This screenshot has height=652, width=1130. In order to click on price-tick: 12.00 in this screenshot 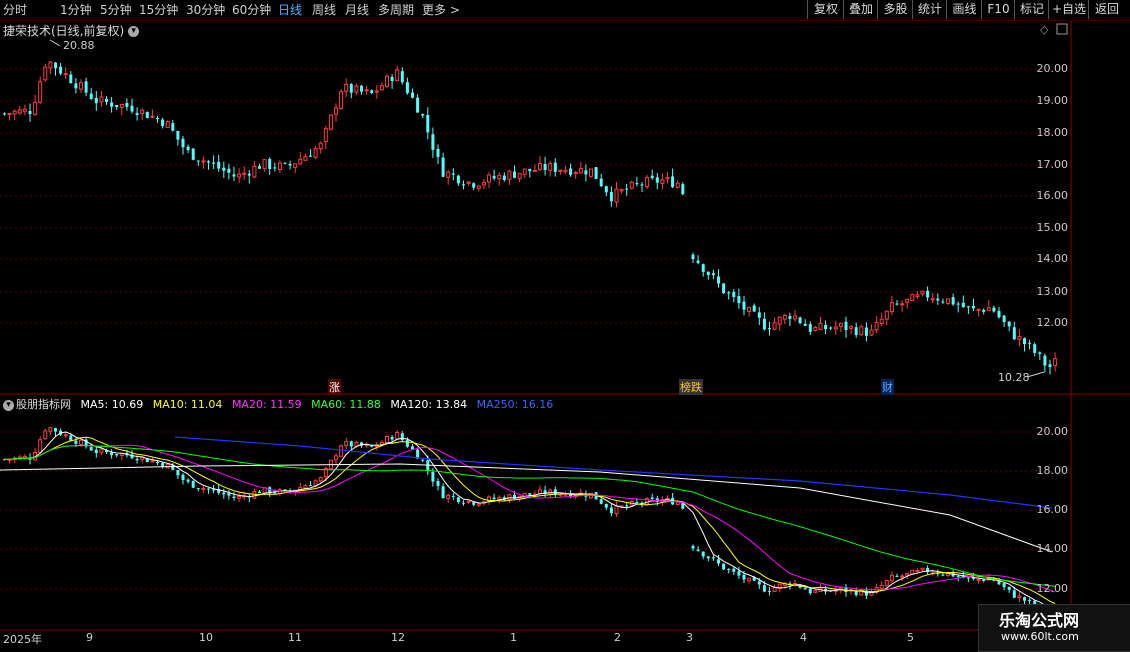, I will do `click(1052, 322)`.